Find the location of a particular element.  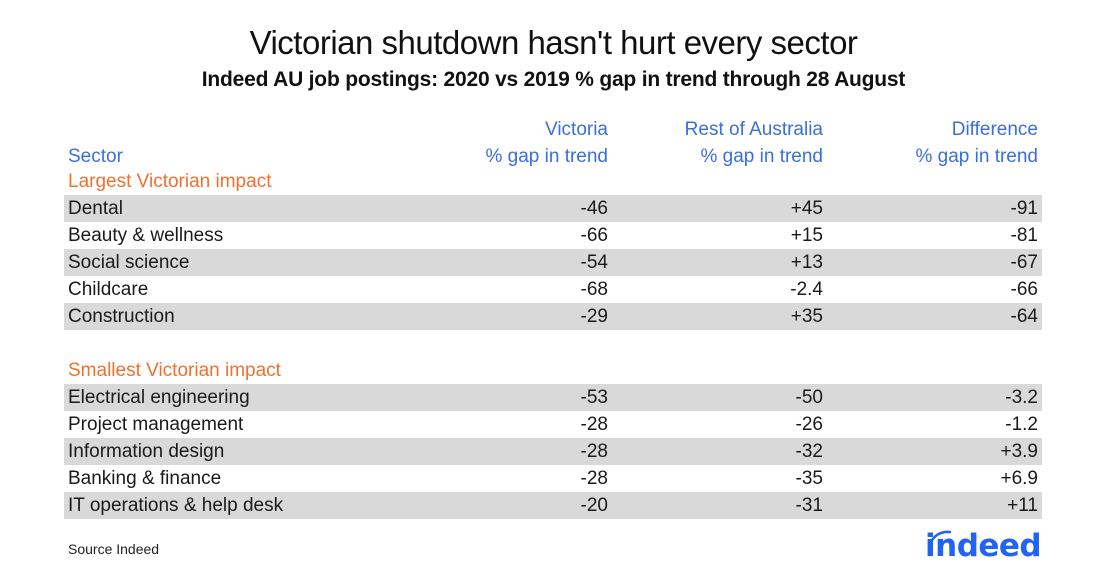

sector-cell: Banking & finance is located at coordinates (145, 478).